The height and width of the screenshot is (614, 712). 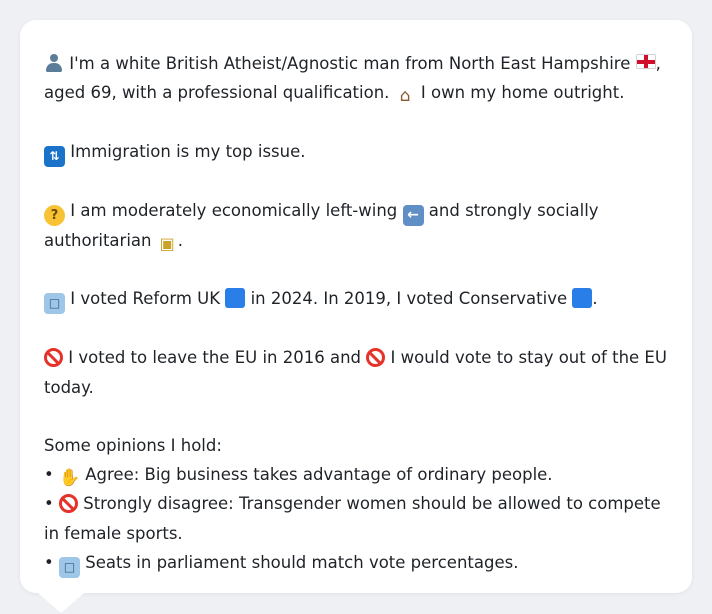 What do you see at coordinates (409, 299) in the screenshot?
I see `vote-2019-text: in 2024. In 2019, I voted Conservative` at bounding box center [409, 299].